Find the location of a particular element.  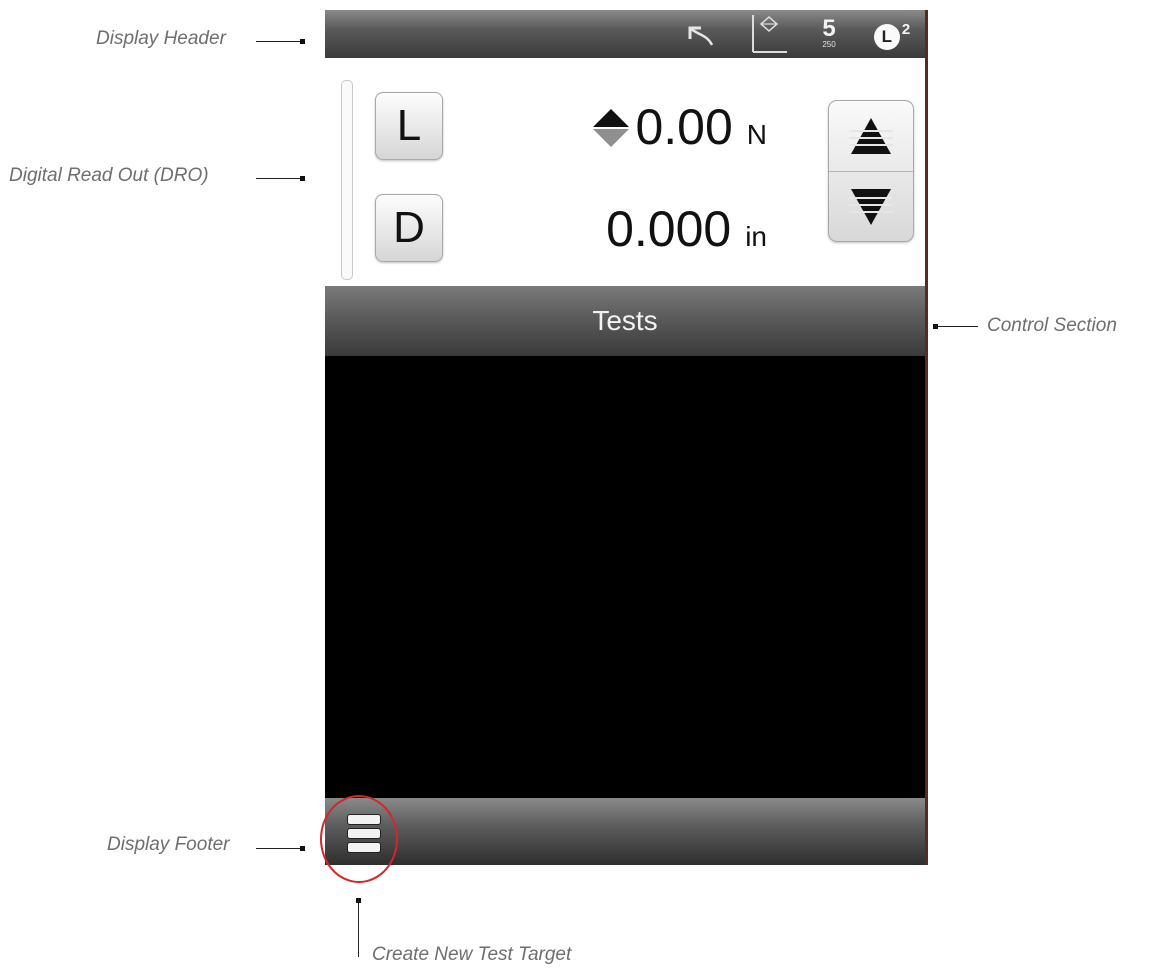

sample-rate-sub: 250 is located at coordinates (829, 44).